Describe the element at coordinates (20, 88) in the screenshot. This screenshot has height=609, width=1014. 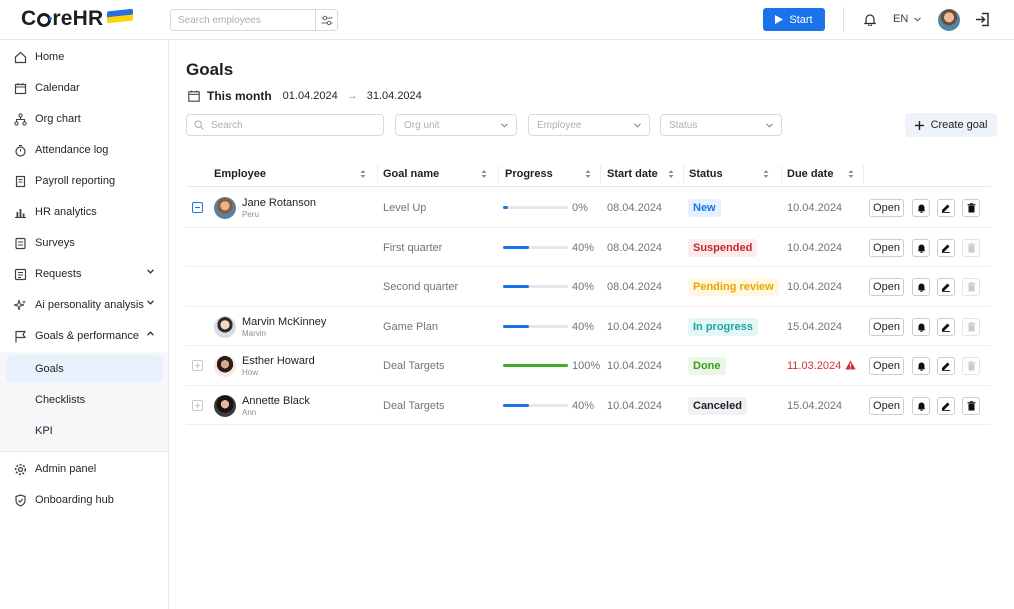
I see `calendar-icon` at that location.